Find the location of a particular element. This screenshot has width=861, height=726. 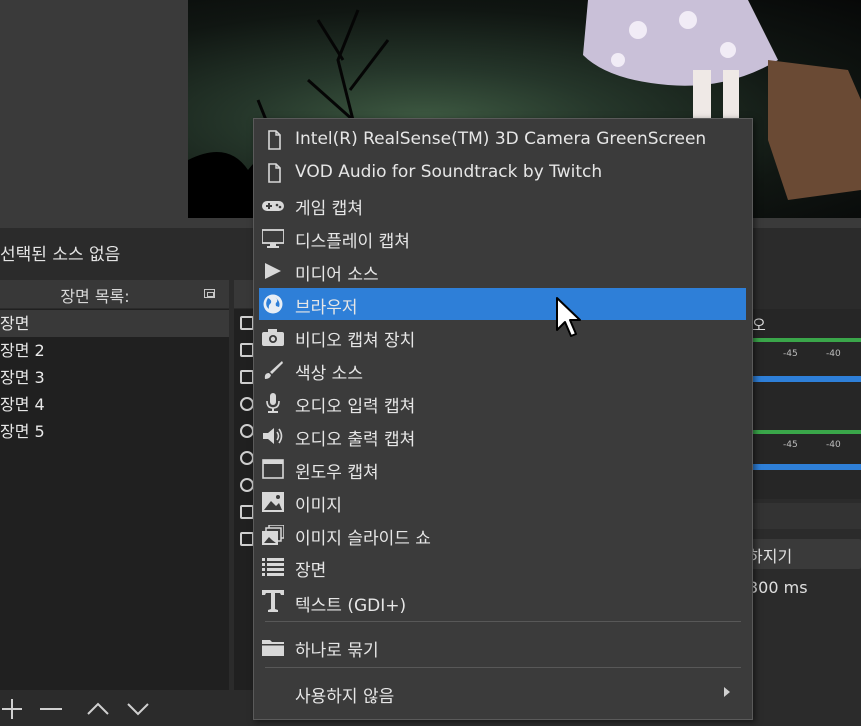

speaker-icon is located at coordinates (273, 436).